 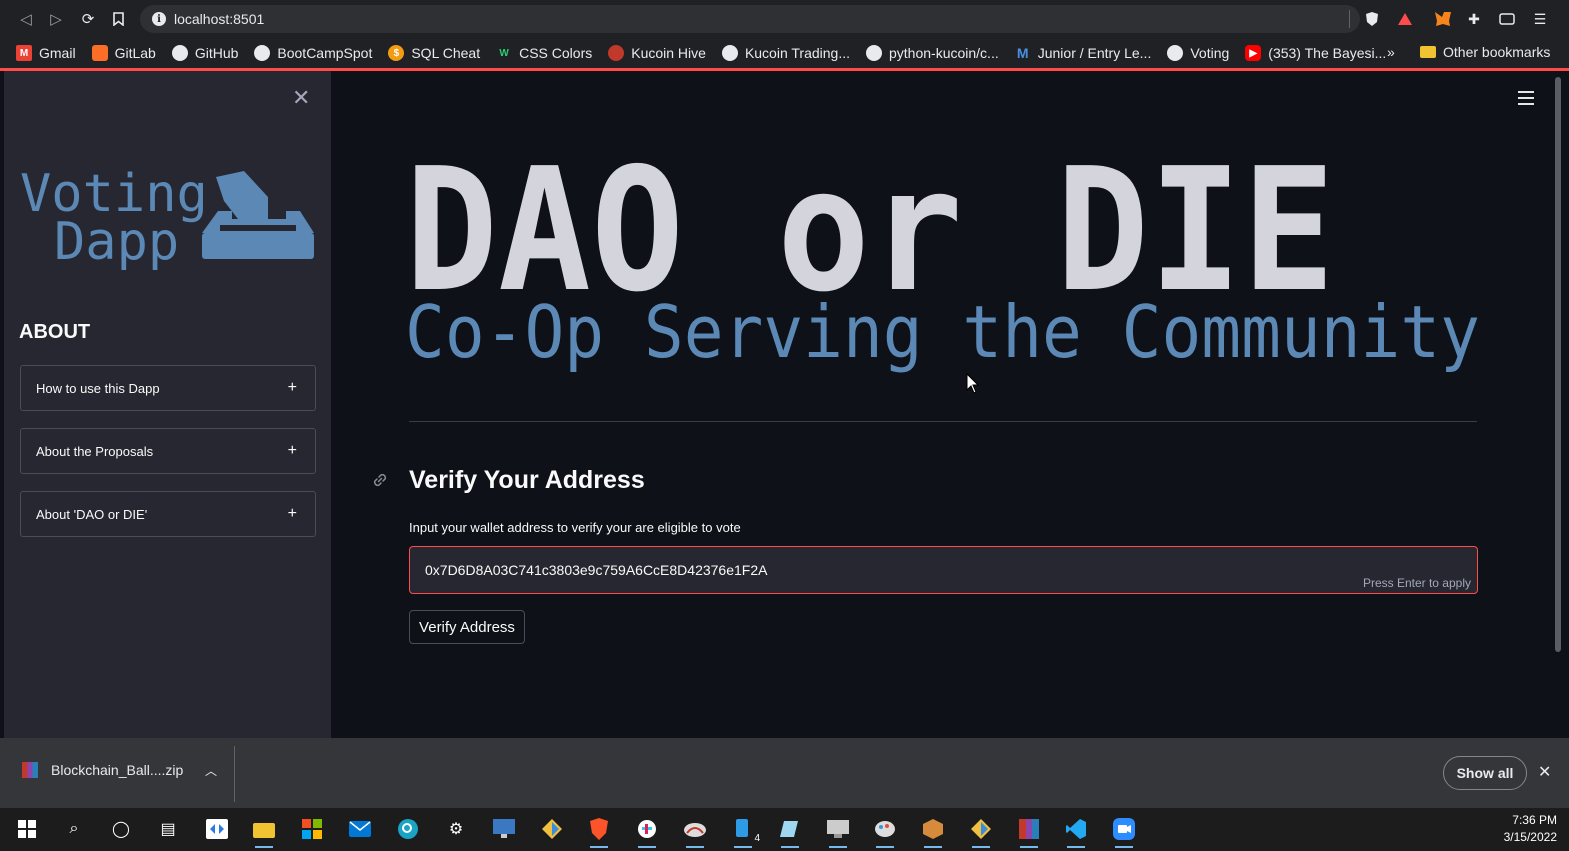 I want to click on notes-app-icon, so click(x=790, y=832).